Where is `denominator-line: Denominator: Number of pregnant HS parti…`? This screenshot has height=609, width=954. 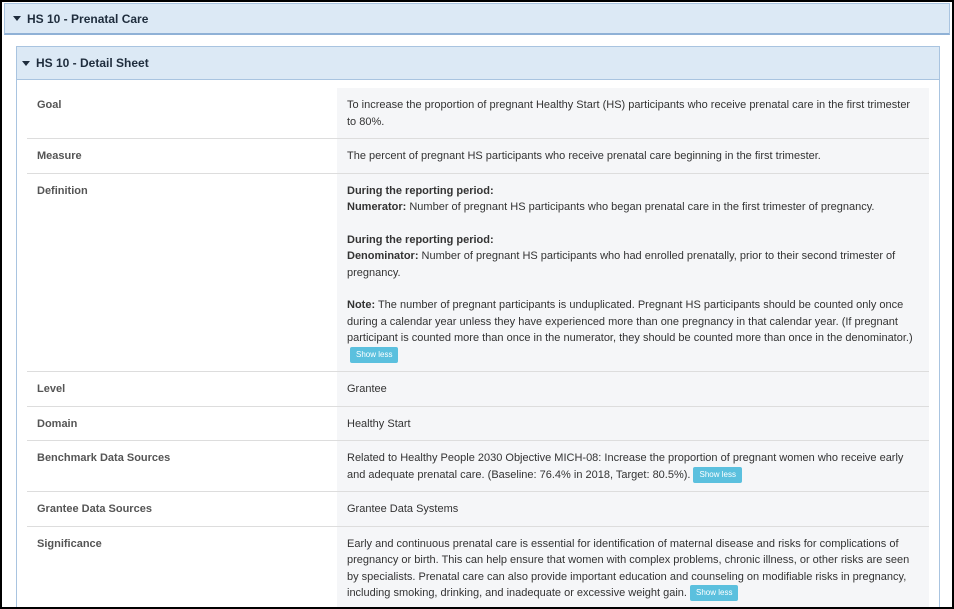 denominator-line: Denominator: Number of pregnant HS parti… is located at coordinates (633, 264).